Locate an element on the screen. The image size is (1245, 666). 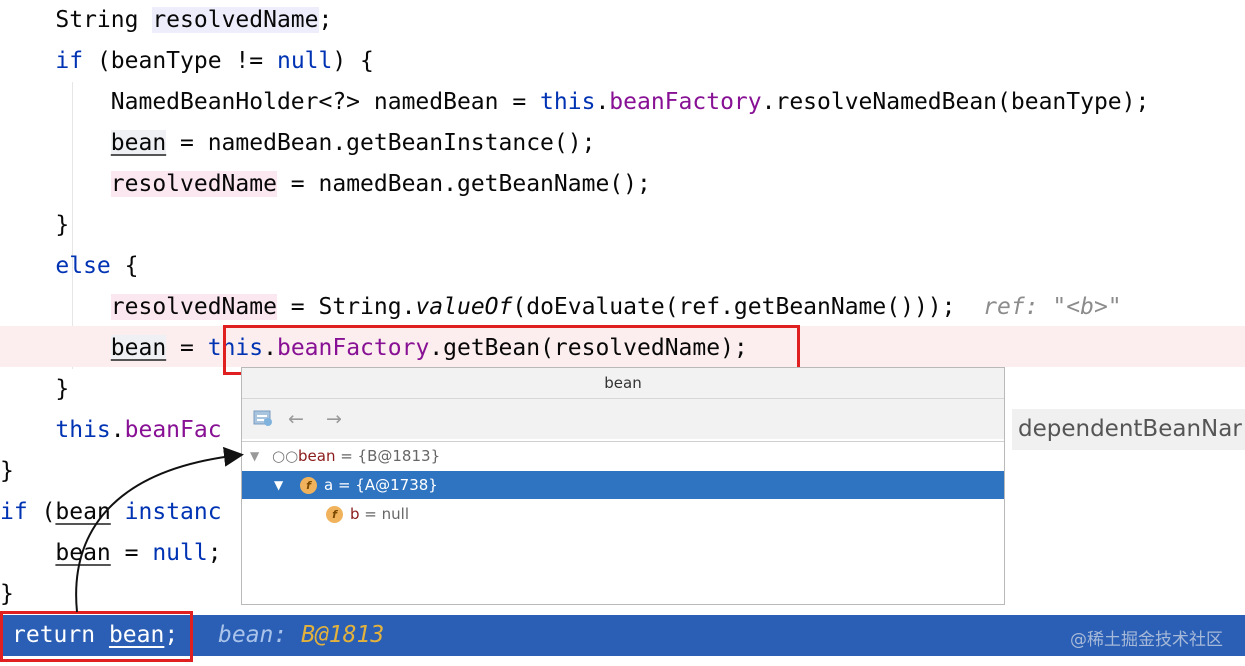
annotation-arrow is located at coordinates (159, 529).